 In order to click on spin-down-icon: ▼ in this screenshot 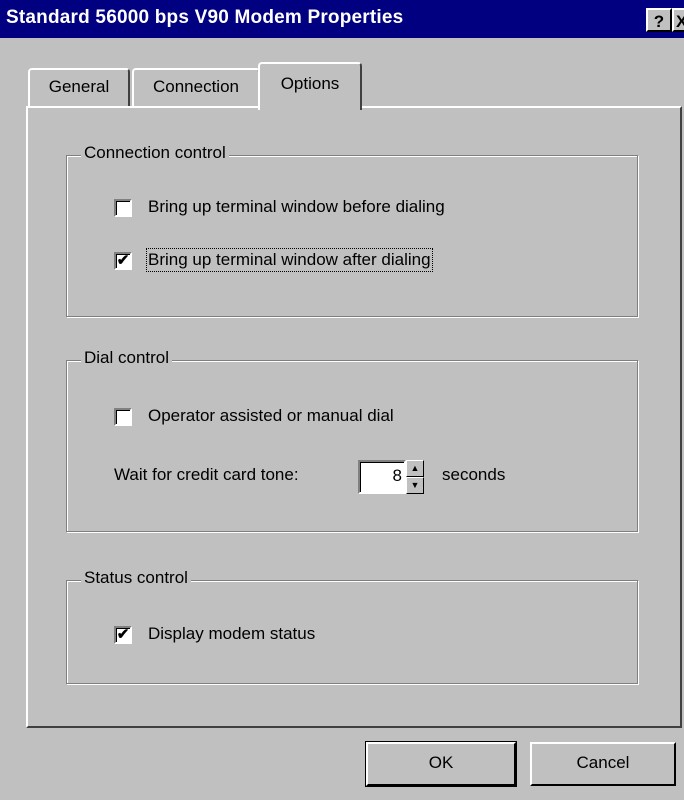, I will do `click(415, 485)`.